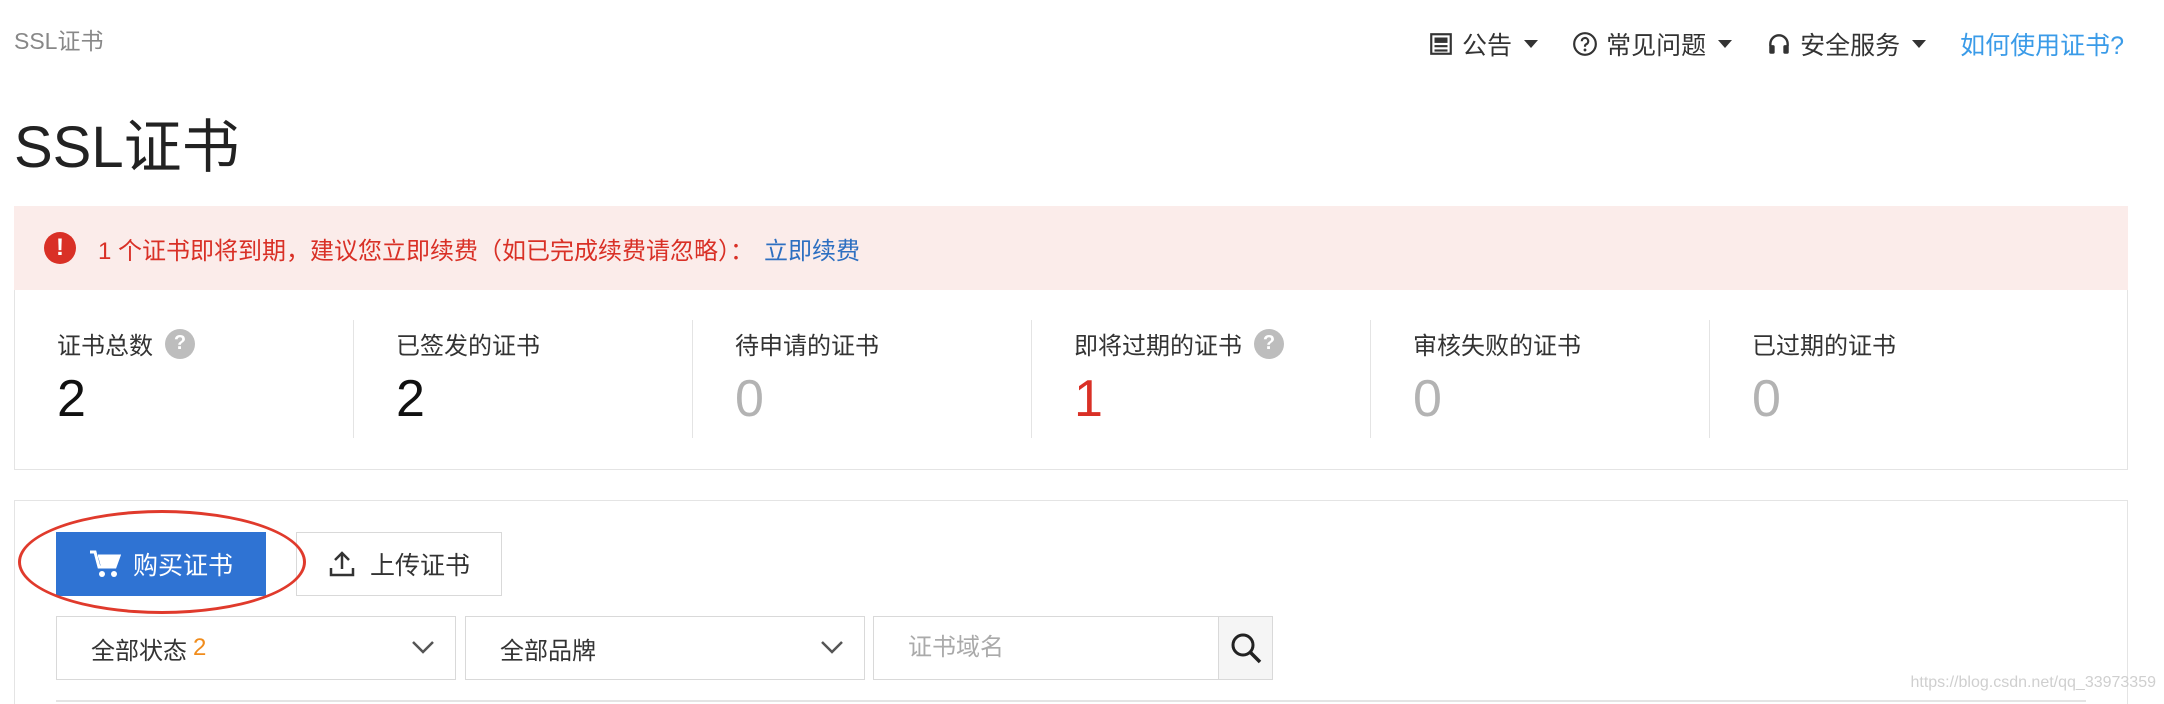 The image size is (2164, 704). I want to click on renew-now-link: 立即续费, so click(812, 248).